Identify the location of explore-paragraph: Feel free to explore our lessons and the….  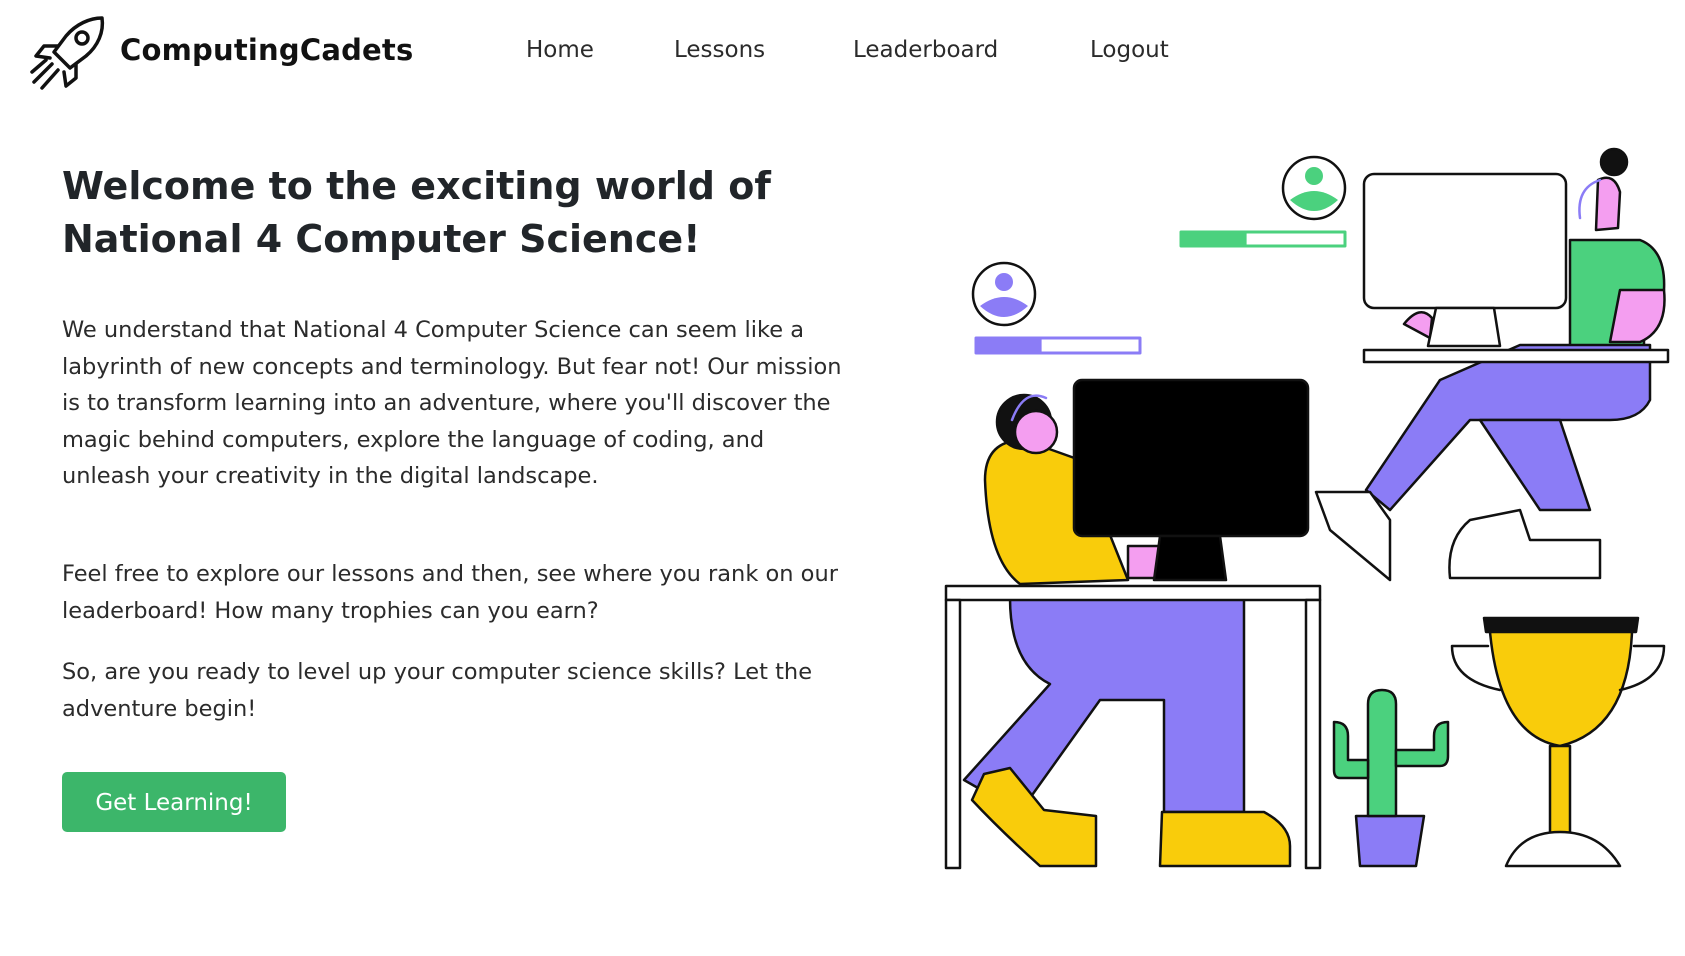
(450, 592).